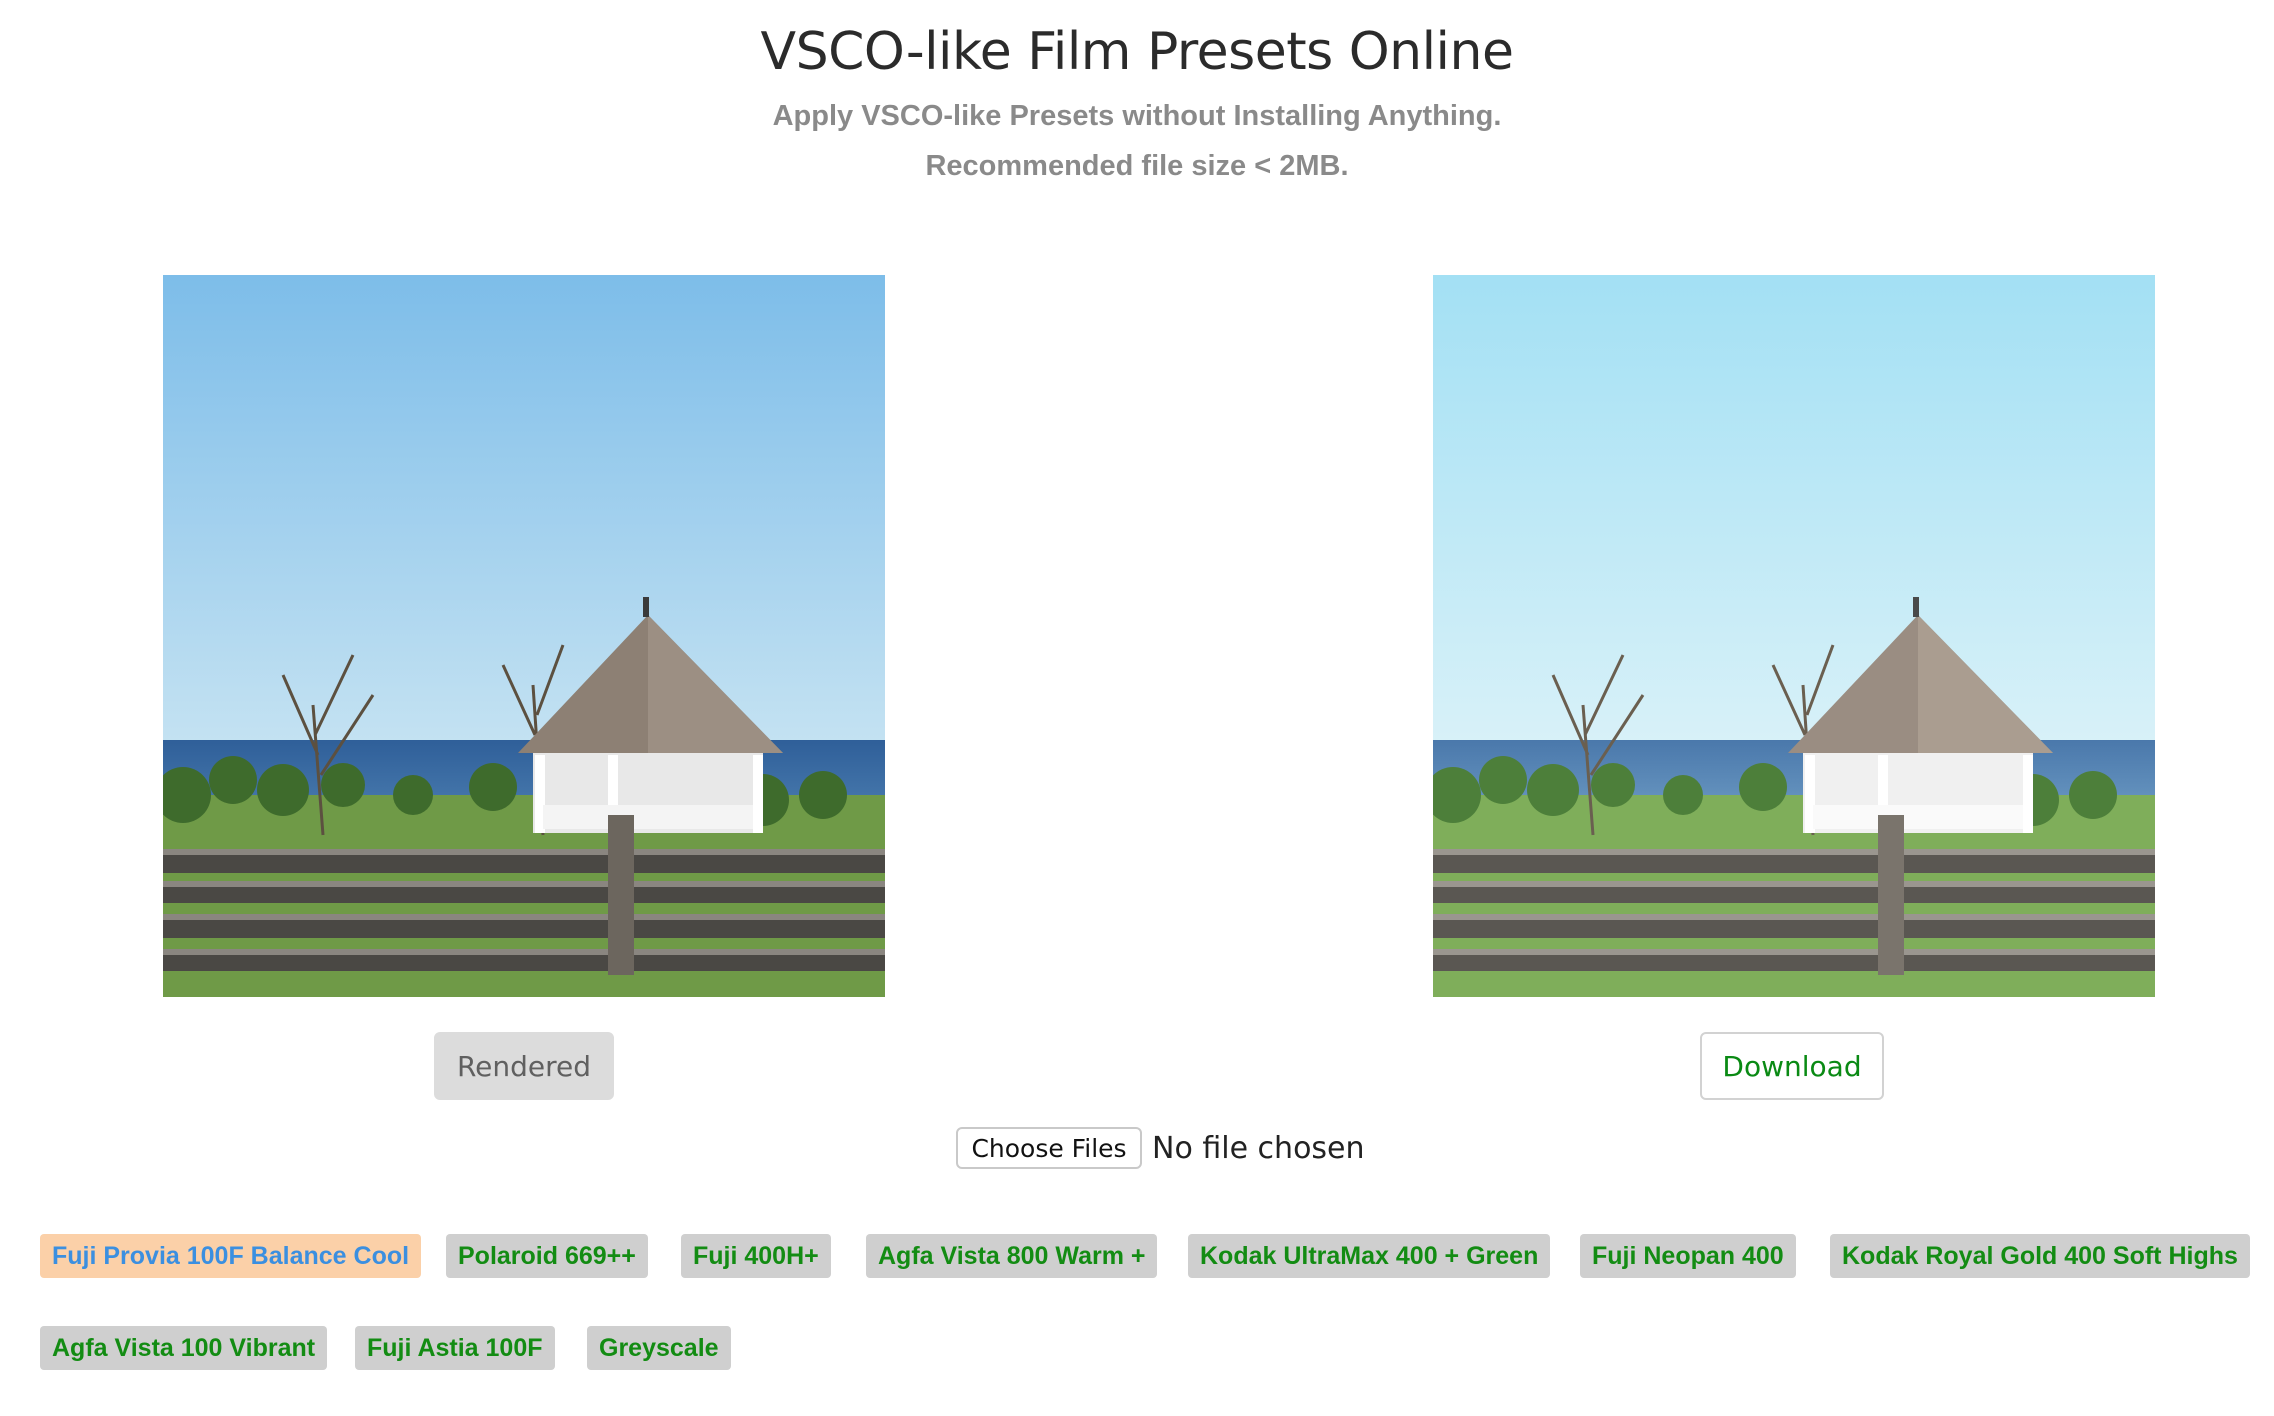 The width and height of the screenshot is (2274, 1416). What do you see at coordinates (1012, 1256) in the screenshot?
I see `preset-button: Agfa Vista 800 Warm +` at bounding box center [1012, 1256].